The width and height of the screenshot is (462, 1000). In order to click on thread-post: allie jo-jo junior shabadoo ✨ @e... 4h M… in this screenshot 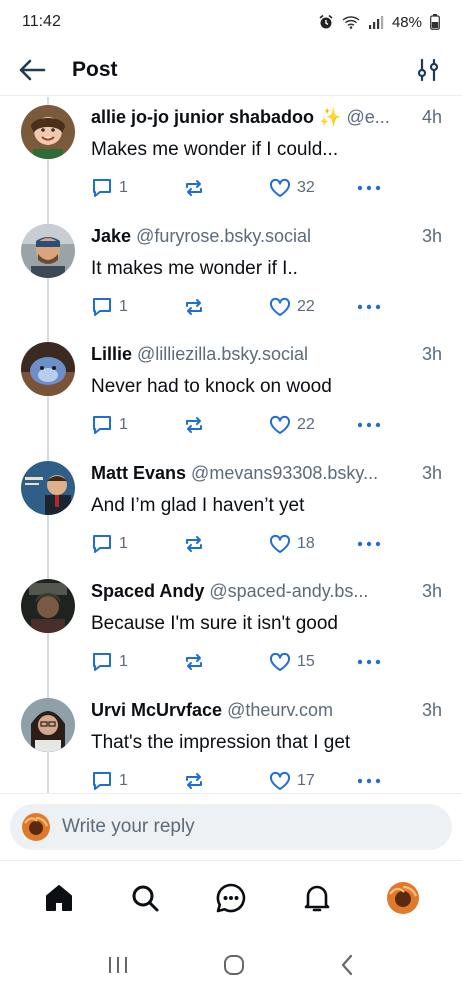, I will do `click(231, 156)`.